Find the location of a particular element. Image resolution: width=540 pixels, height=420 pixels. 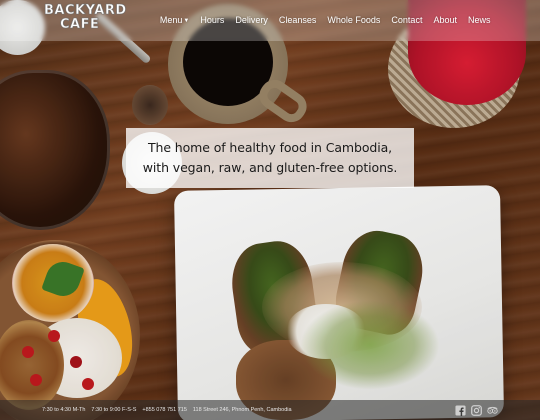

facebook-icon is located at coordinates (460, 410).